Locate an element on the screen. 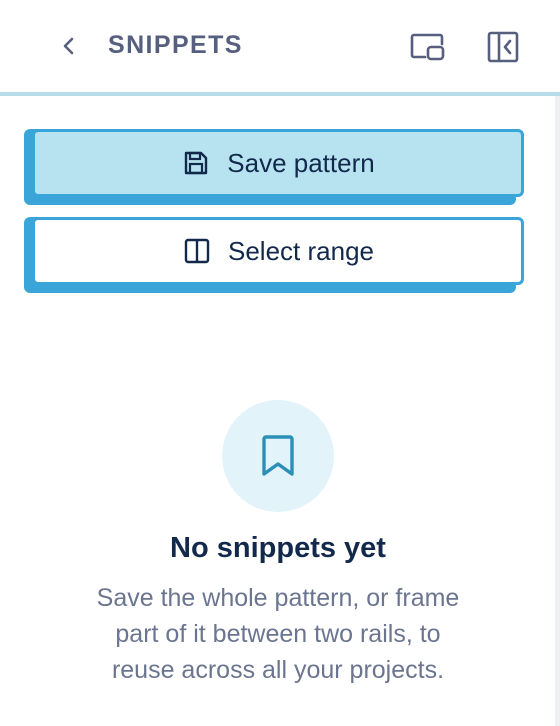  select-range-button: Select range is located at coordinates (278, 251).